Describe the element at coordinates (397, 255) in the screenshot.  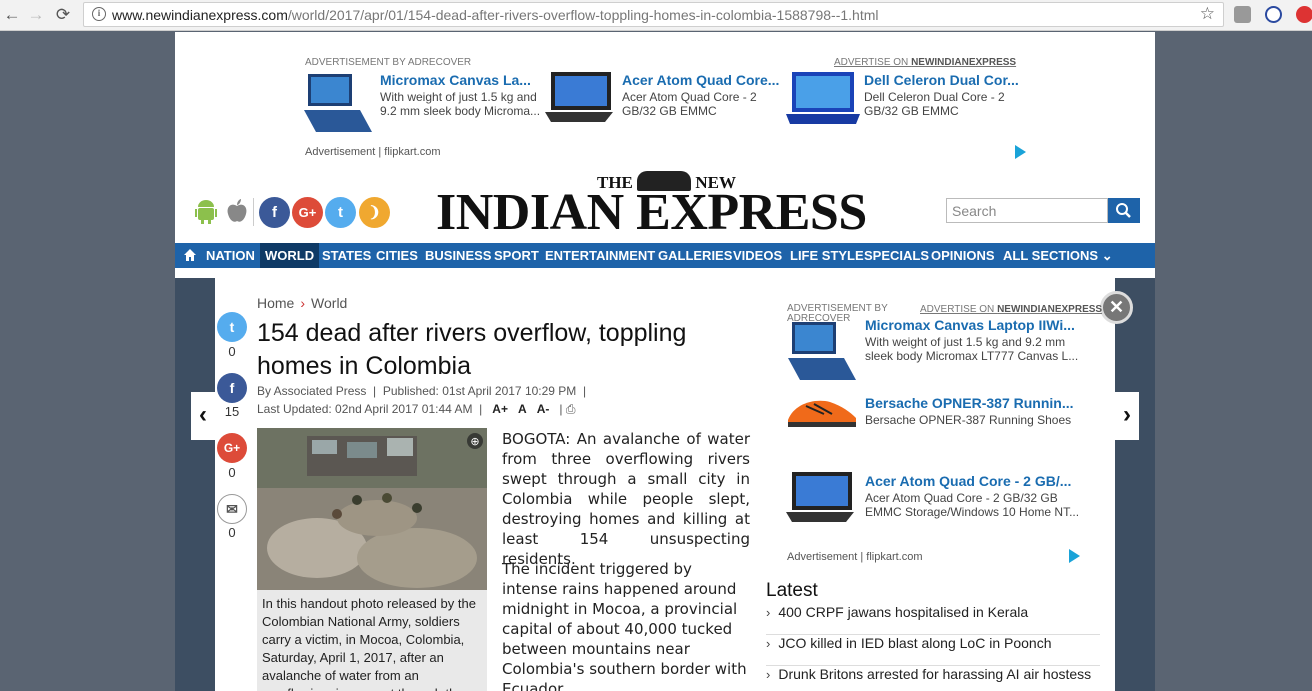
I see `nav-cities: CITIES` at that location.